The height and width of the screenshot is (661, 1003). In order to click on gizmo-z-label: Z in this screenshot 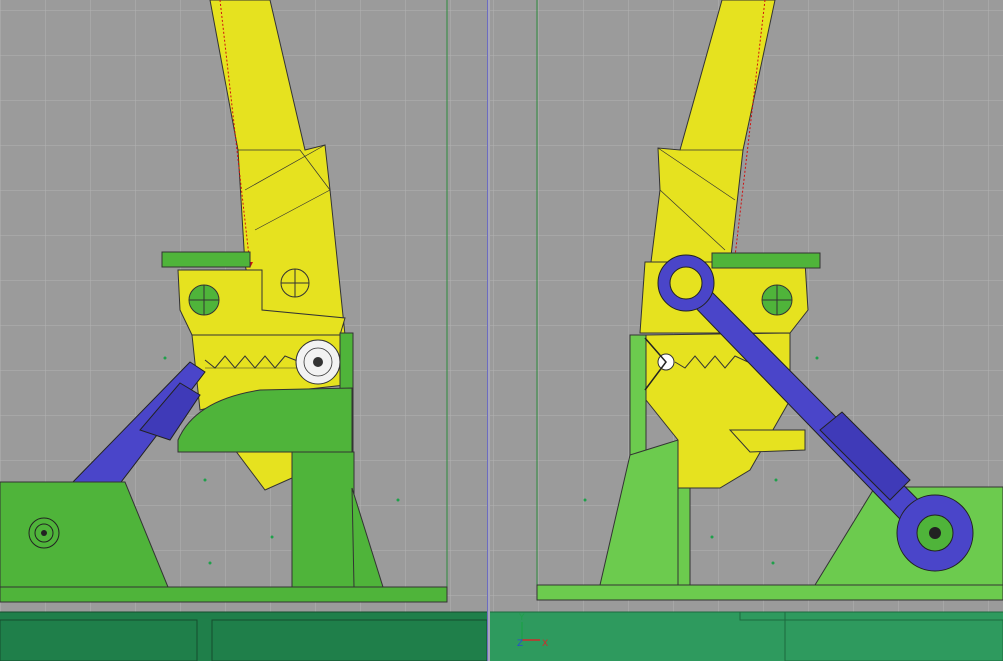, I will do `click(520, 644)`.